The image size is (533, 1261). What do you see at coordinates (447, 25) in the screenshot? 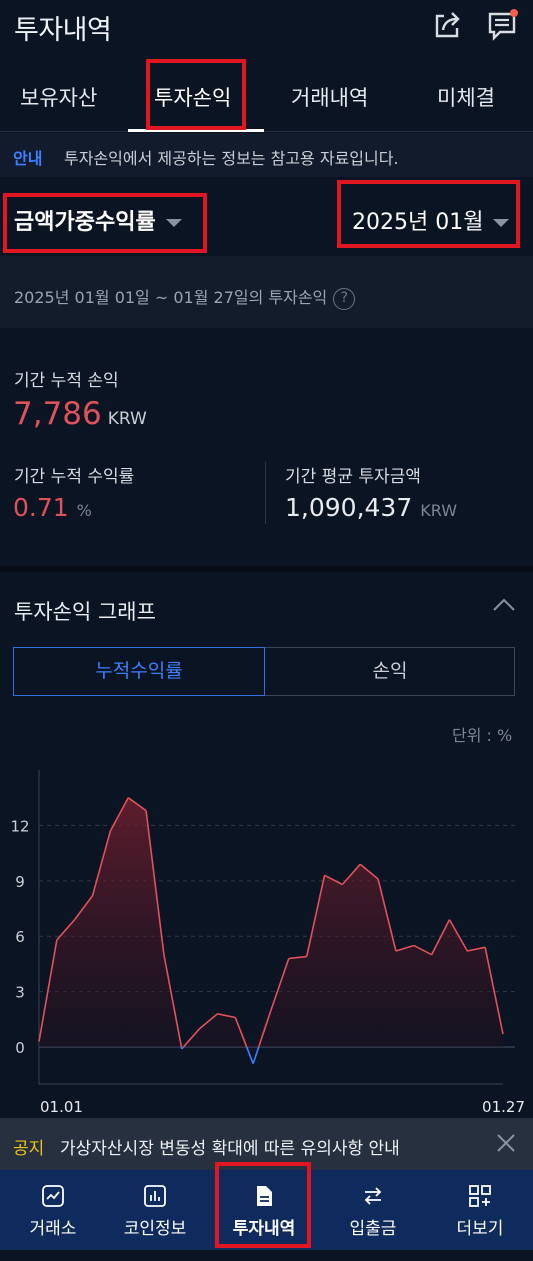
I see `share-icon` at bounding box center [447, 25].